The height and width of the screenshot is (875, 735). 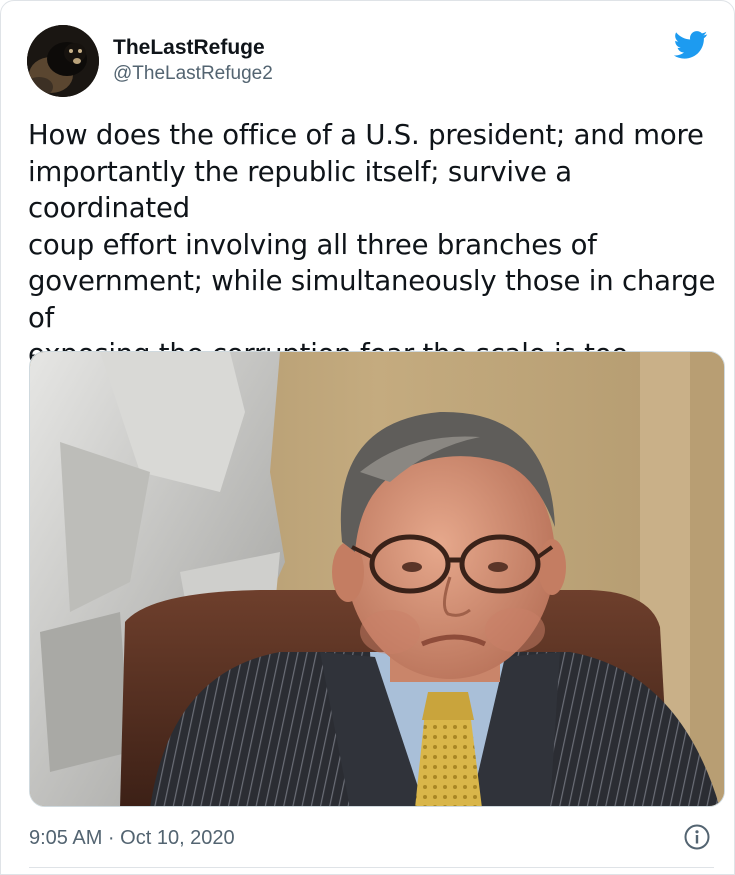 What do you see at coordinates (697, 837) in the screenshot?
I see `info-icon` at bounding box center [697, 837].